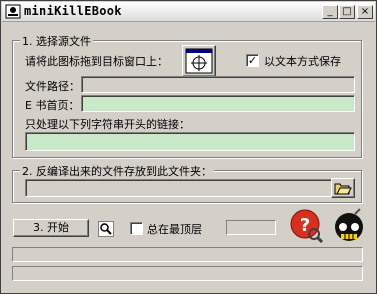 The image size is (377, 294). What do you see at coordinates (365, 12) in the screenshot?
I see `close-button: ×` at bounding box center [365, 12].